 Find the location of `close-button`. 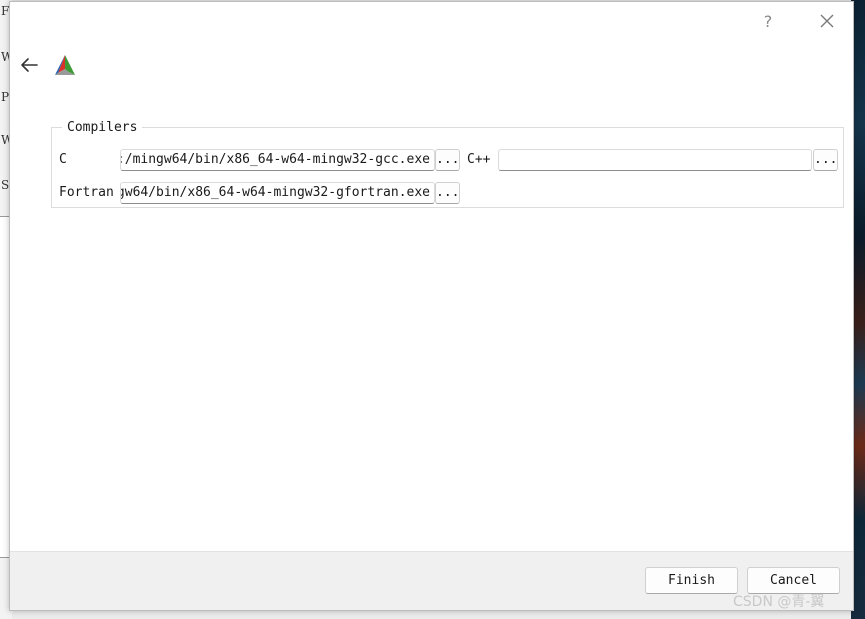

close-button is located at coordinates (827, 21).